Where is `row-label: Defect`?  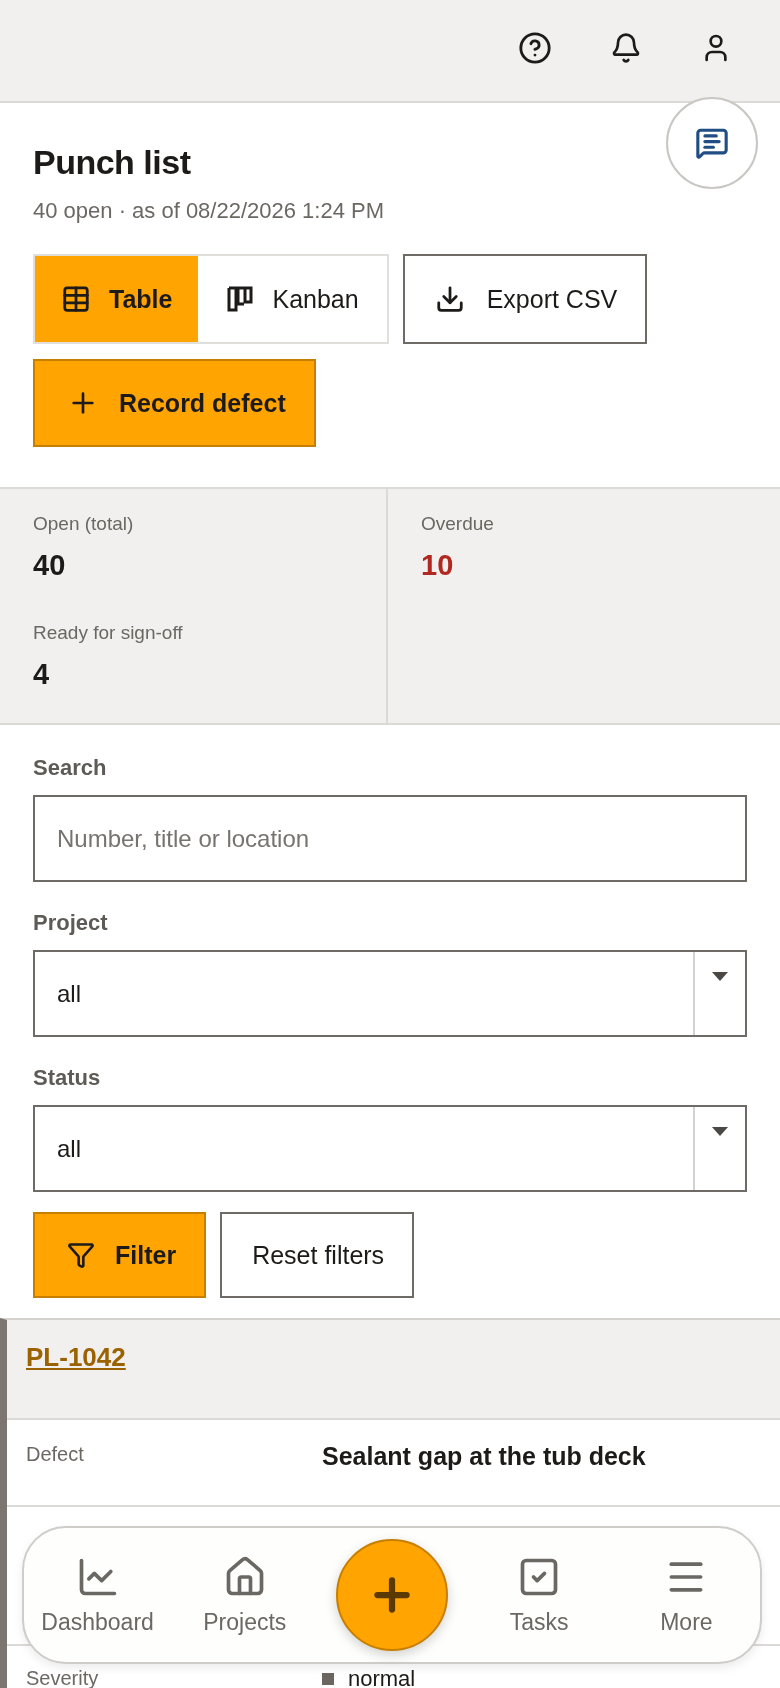 row-label: Defect is located at coordinates (55, 1454).